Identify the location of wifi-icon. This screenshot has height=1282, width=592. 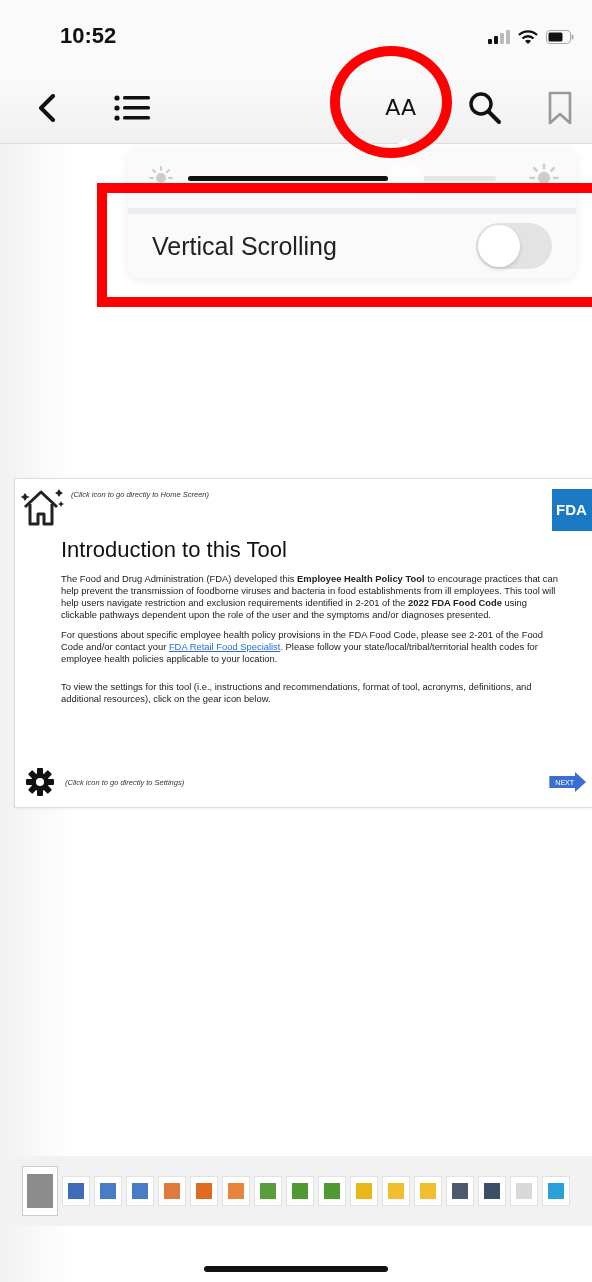
(528, 37).